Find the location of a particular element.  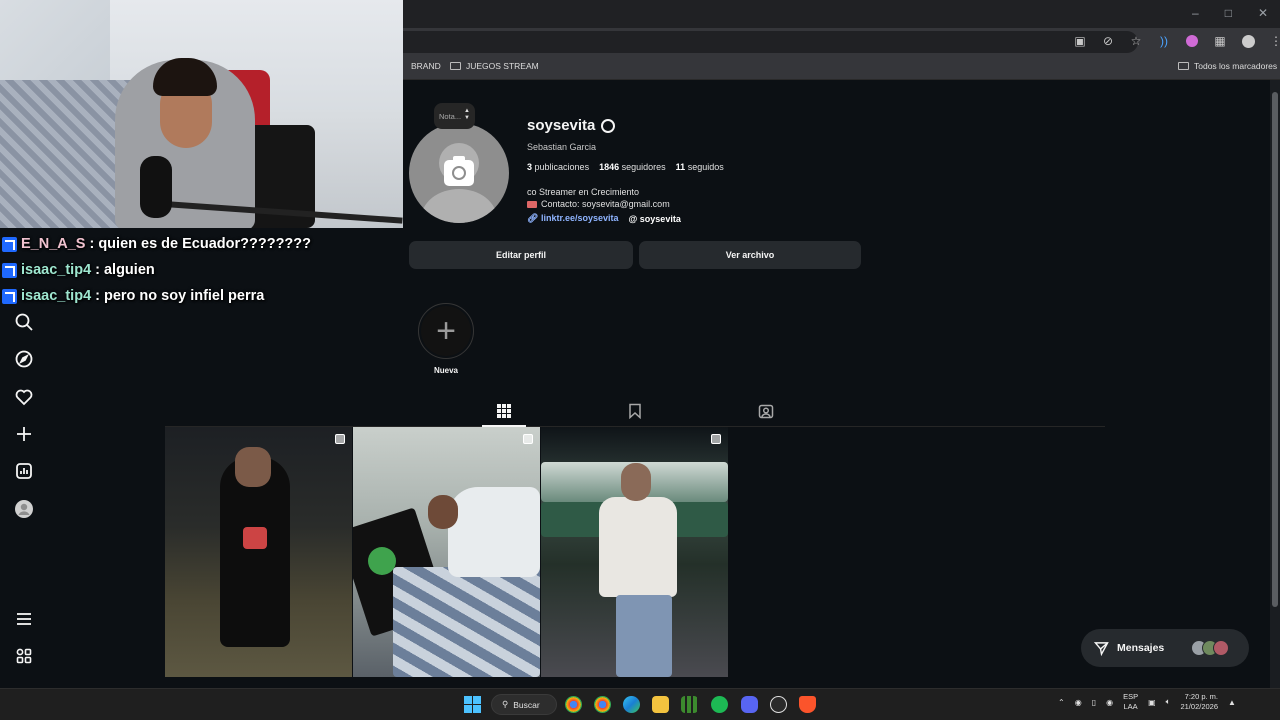

chat-username: isaac_tip4 is located at coordinates (56, 296).